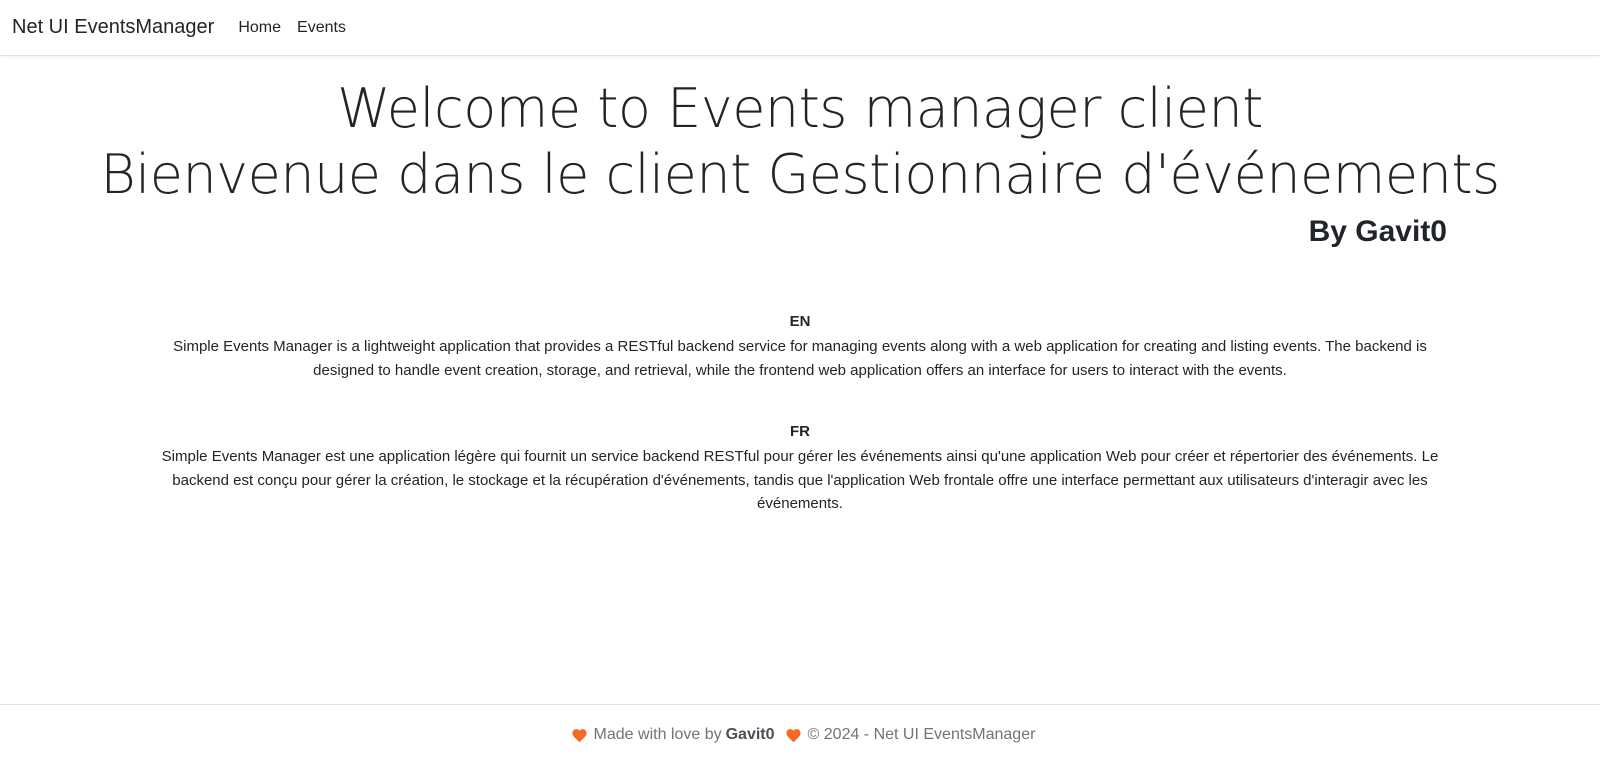 This screenshot has height=765, width=1600. I want to click on navbar: Net UI EventsManager Home Events, so click(800, 28).